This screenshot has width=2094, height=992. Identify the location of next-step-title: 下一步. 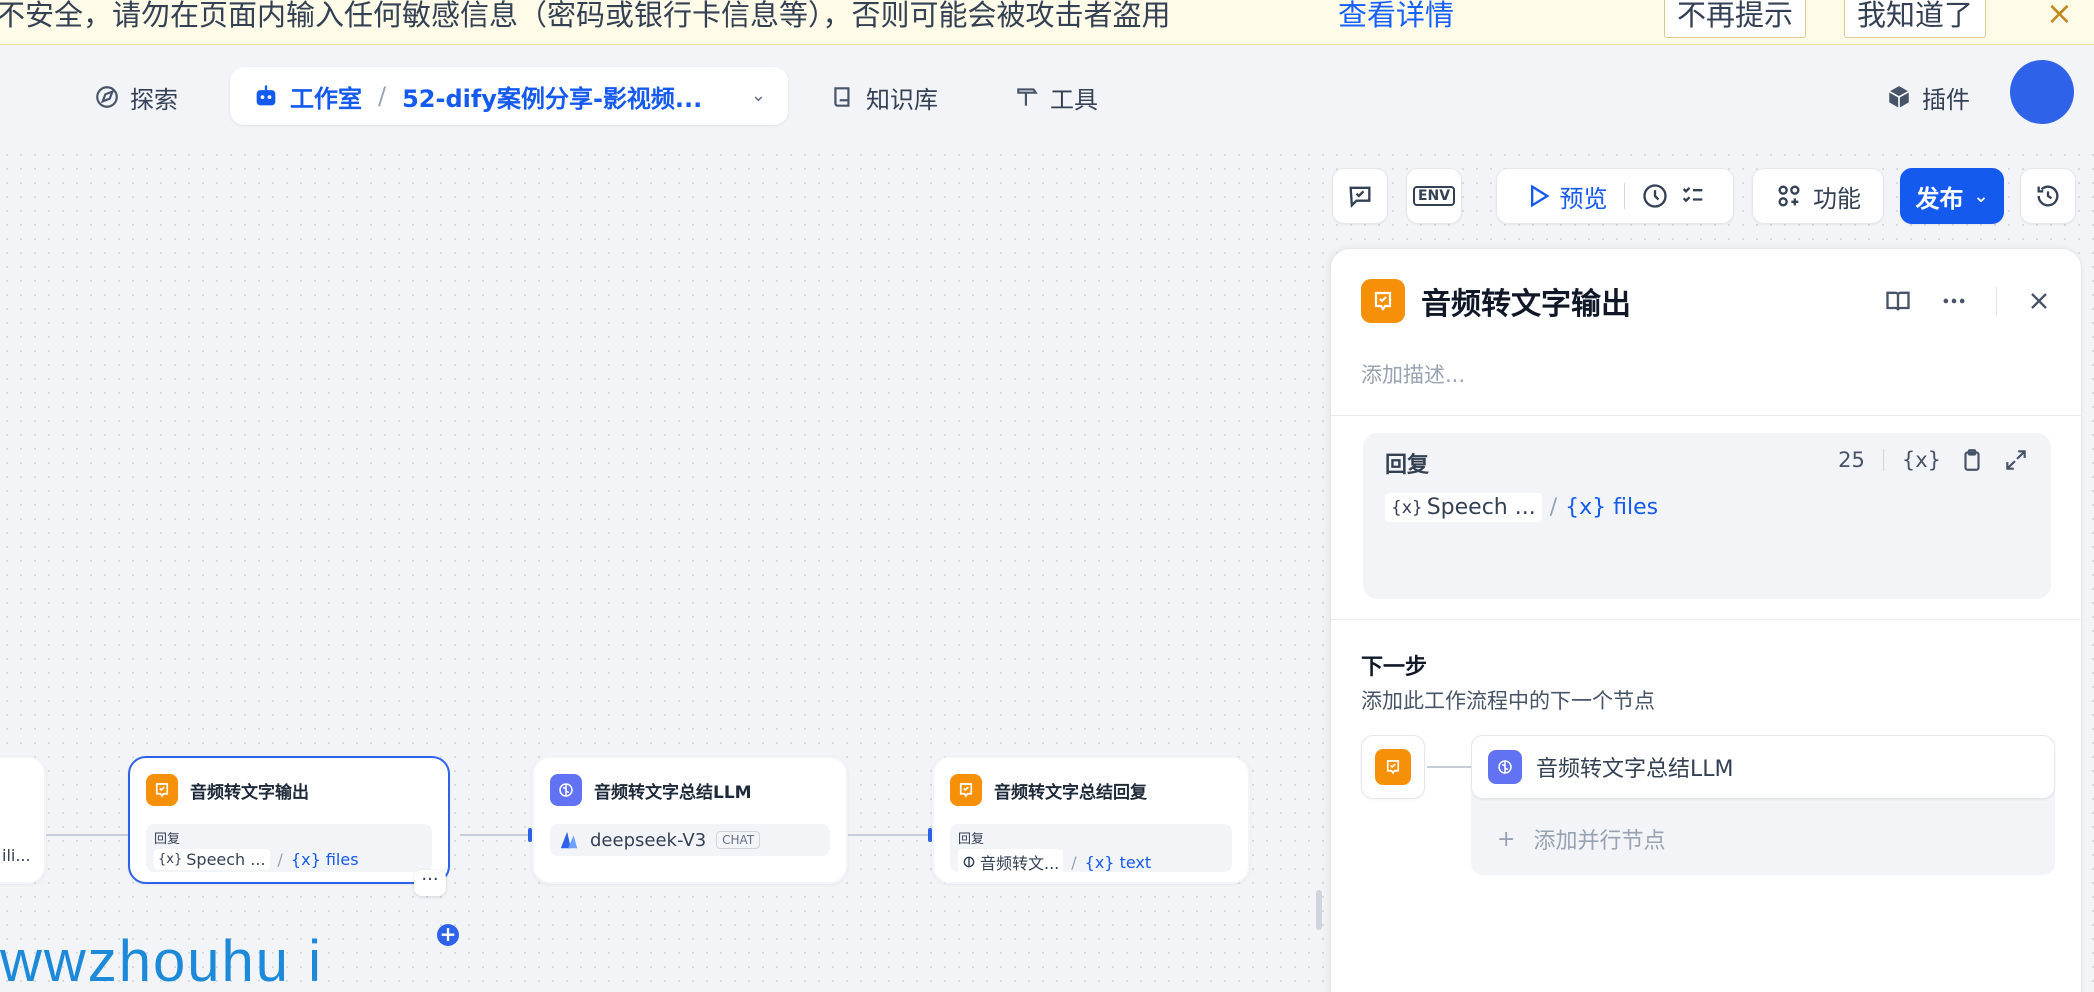
(1394, 667).